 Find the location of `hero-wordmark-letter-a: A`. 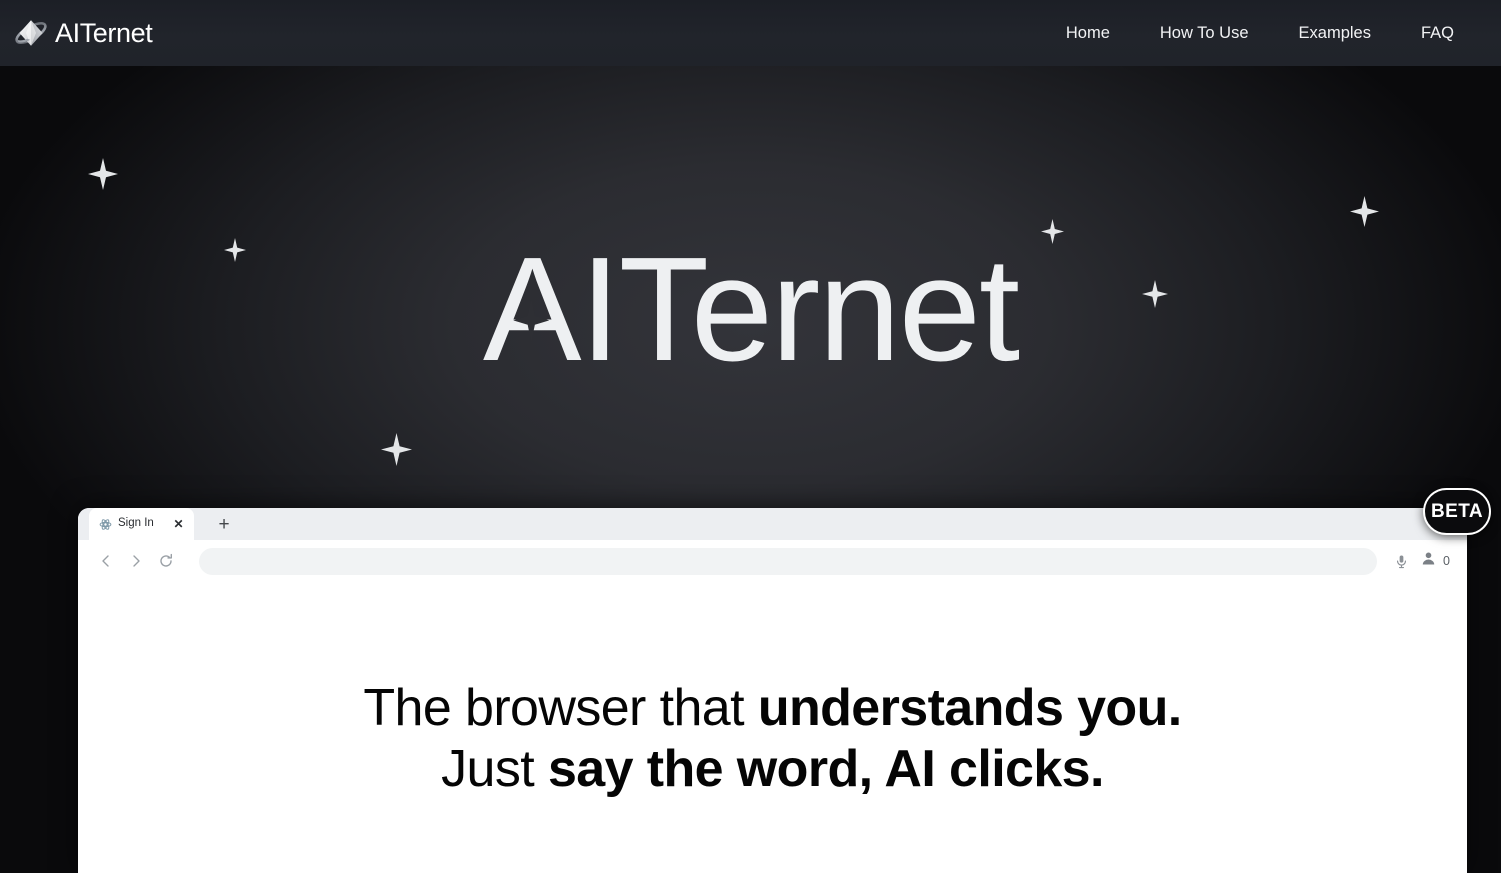

hero-wordmark-letter-a: A is located at coordinates (532, 310).